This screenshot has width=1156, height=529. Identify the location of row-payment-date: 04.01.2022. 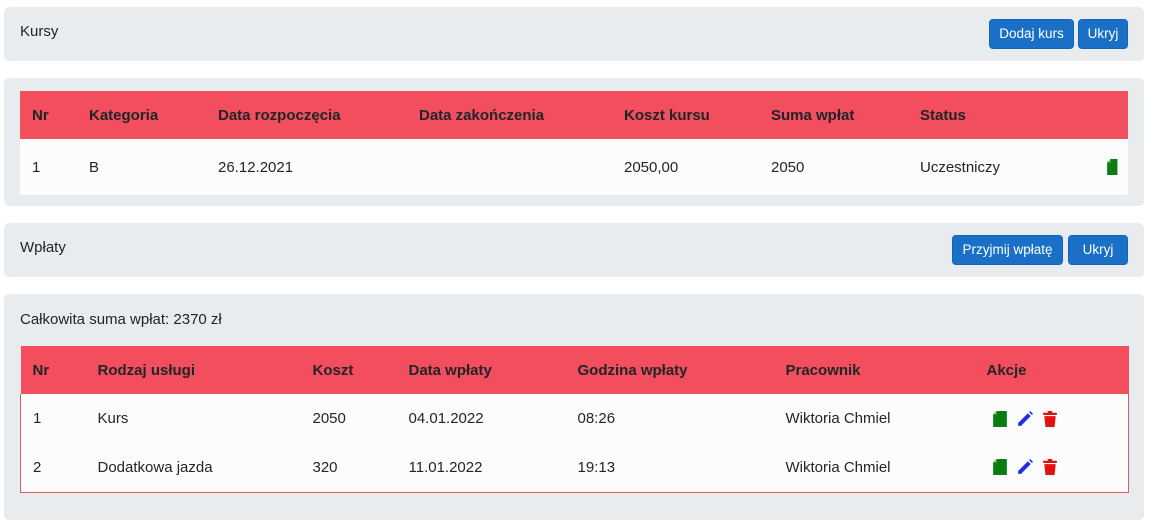
(481, 418).